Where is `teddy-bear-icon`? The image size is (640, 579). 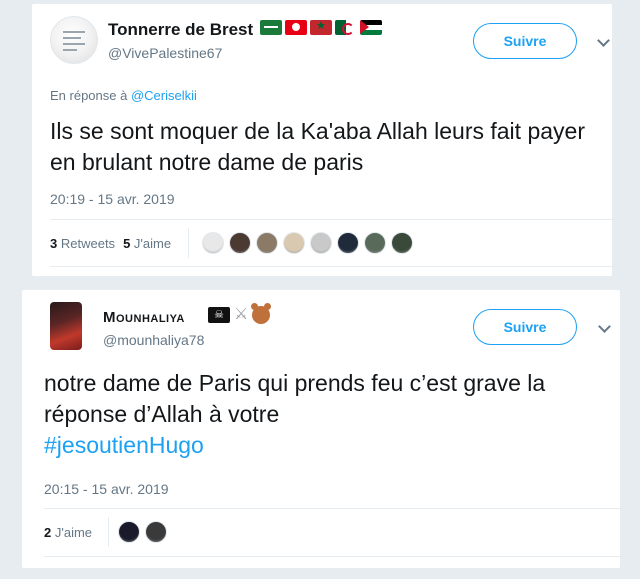 teddy-bear-icon is located at coordinates (261, 313).